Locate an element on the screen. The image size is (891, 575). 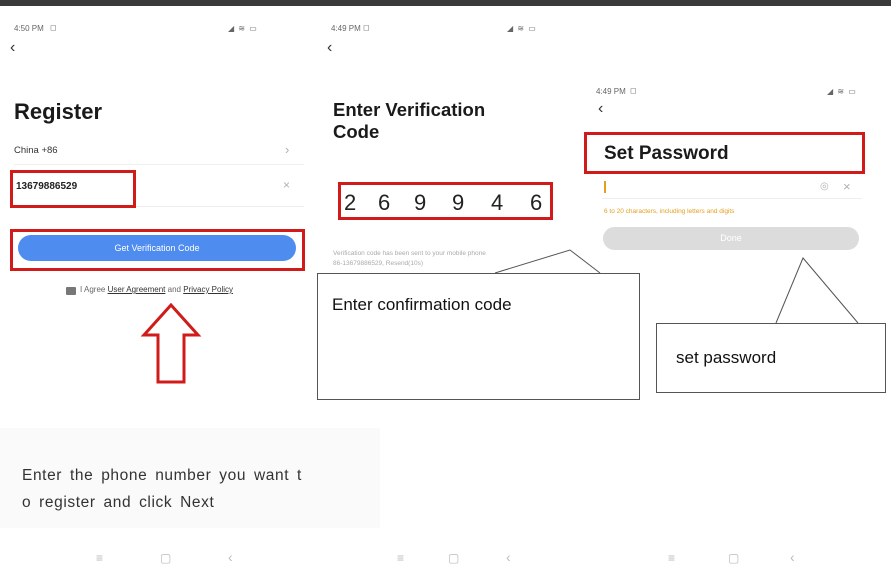
caption-line-1: Enter the phone number you want t is located at coordinates (162, 475).